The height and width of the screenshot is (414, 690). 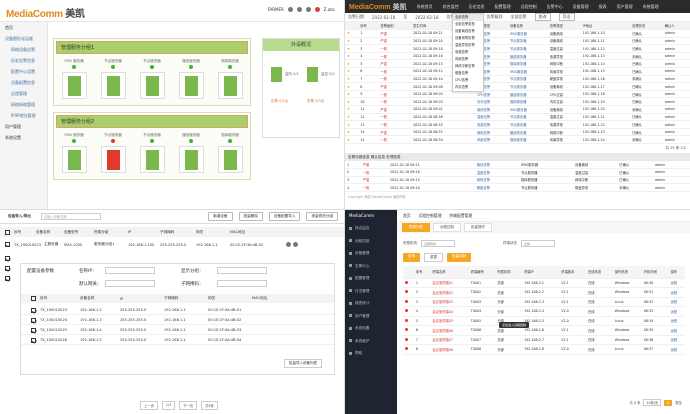 I want to click on dropdown-option: 硬盘告警, so click(x=468, y=73).